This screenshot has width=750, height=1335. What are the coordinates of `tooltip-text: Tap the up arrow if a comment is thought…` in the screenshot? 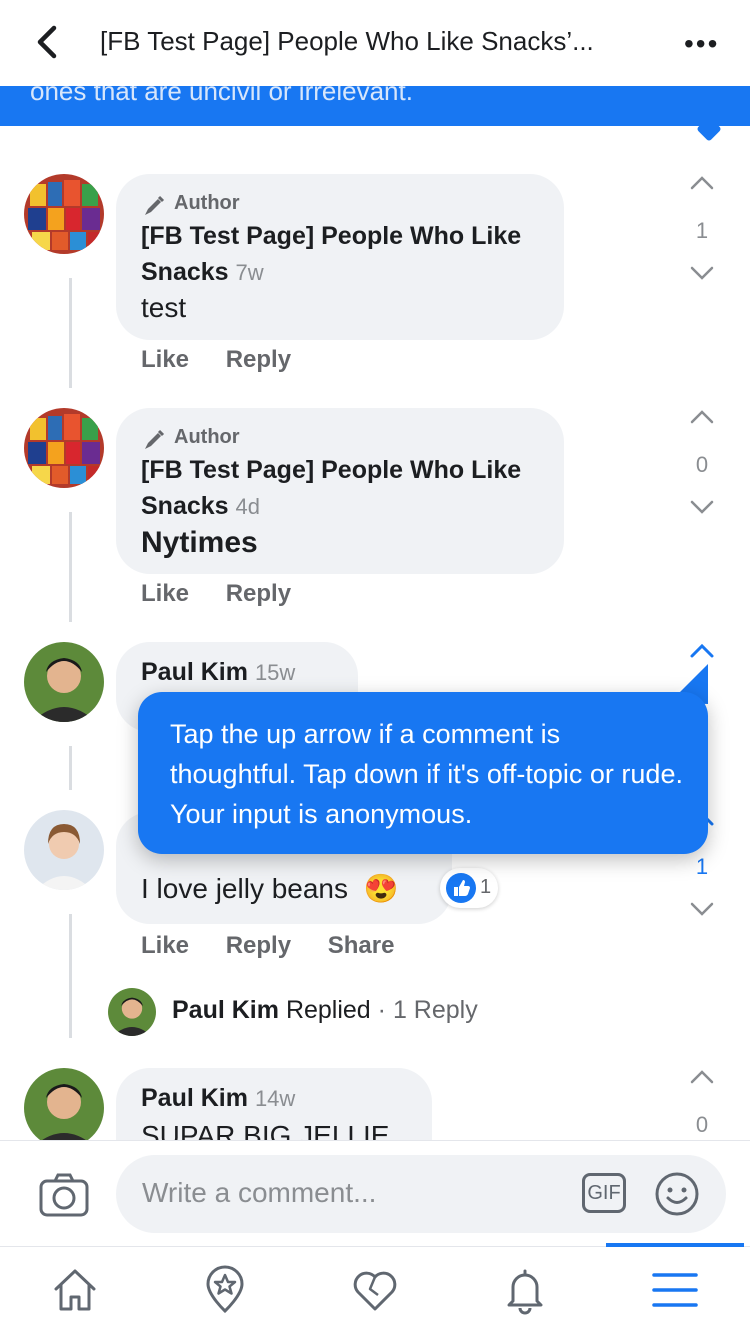 It's located at (426, 774).